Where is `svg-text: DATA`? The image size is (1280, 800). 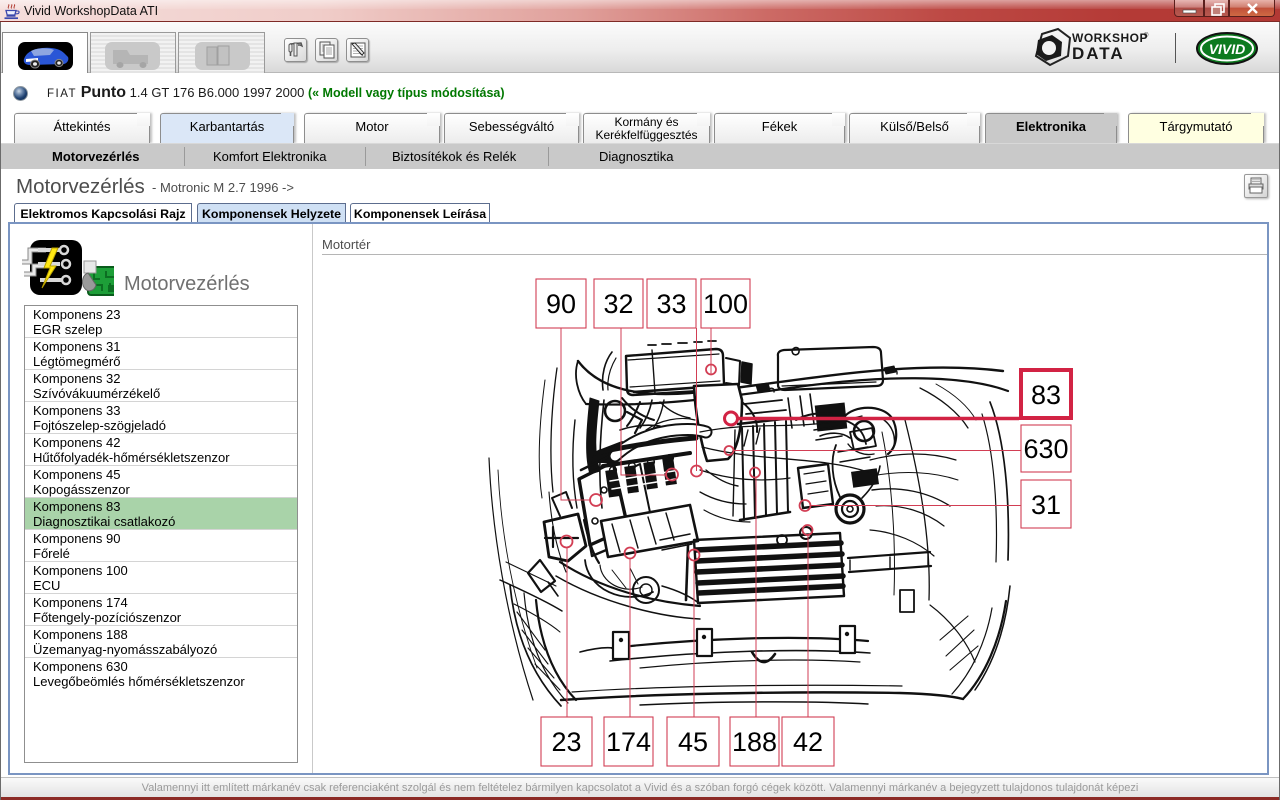
svg-text: DATA is located at coordinates (1098, 53).